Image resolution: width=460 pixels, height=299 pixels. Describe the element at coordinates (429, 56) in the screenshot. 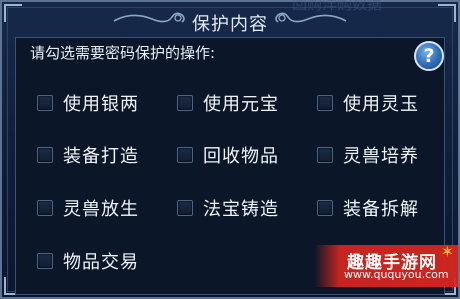

I see `help-button: ?` at that location.